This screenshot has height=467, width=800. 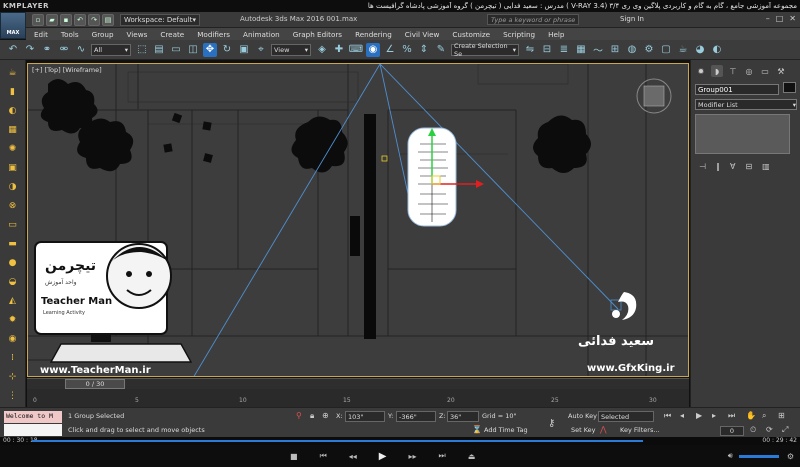 I want to click on orbit-icon: ⟳, so click(x=769, y=429).